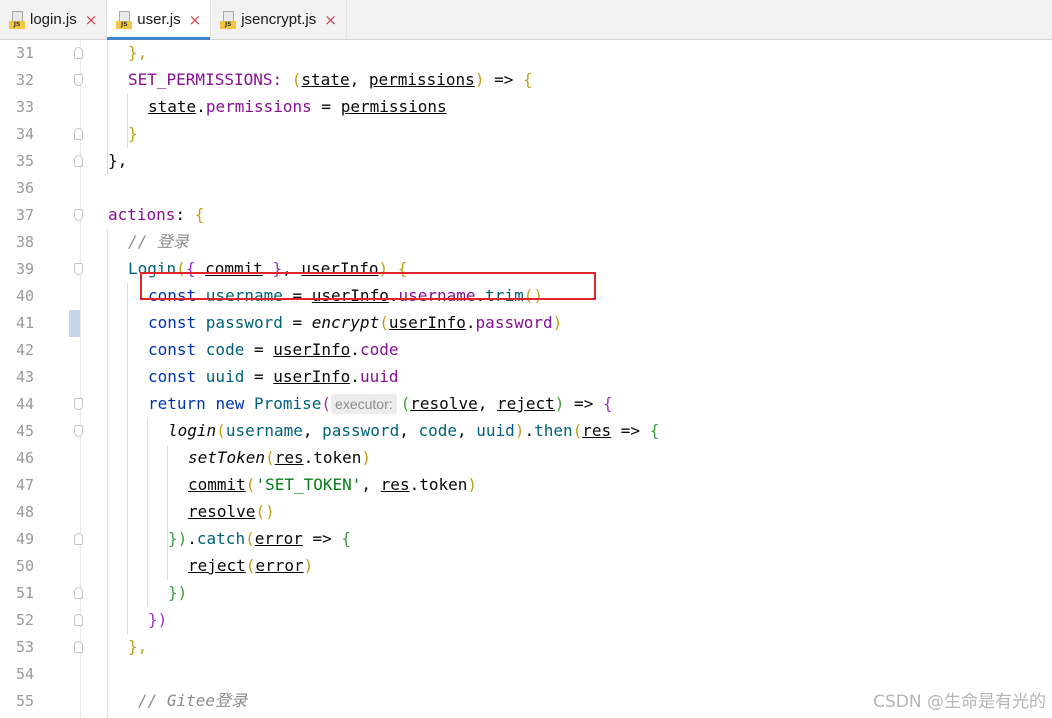  Describe the element at coordinates (526, 107) in the screenshot. I see `code-line: 33 state.permissions = permissions` at that location.